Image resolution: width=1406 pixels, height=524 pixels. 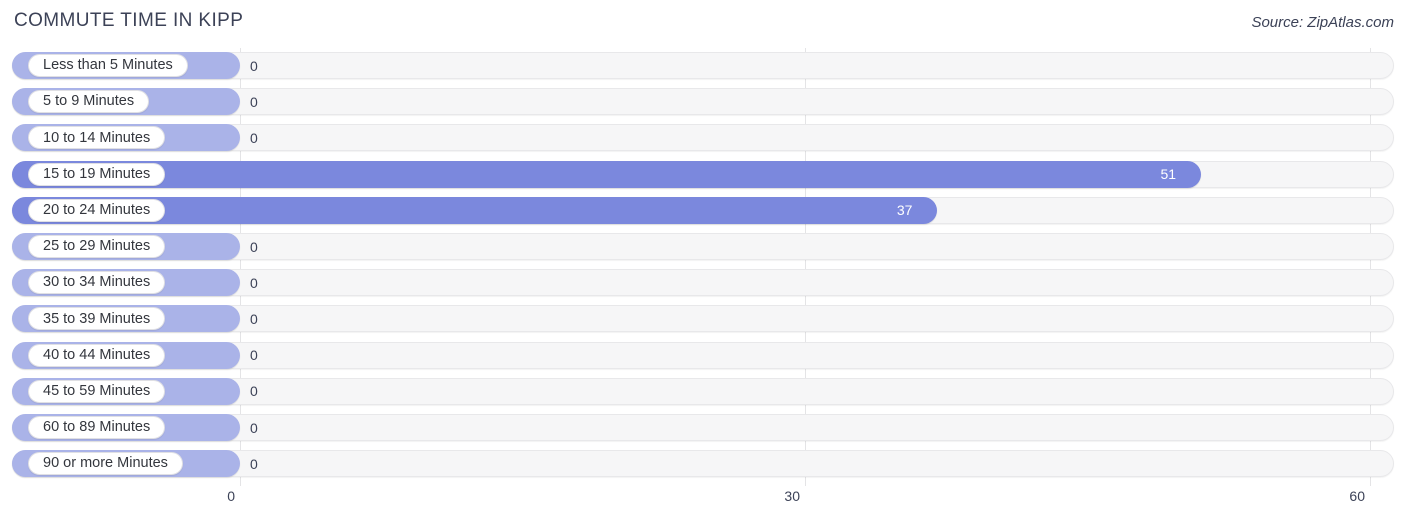 I want to click on category-label: 60 to 89 Minutes, so click(x=97, y=427).